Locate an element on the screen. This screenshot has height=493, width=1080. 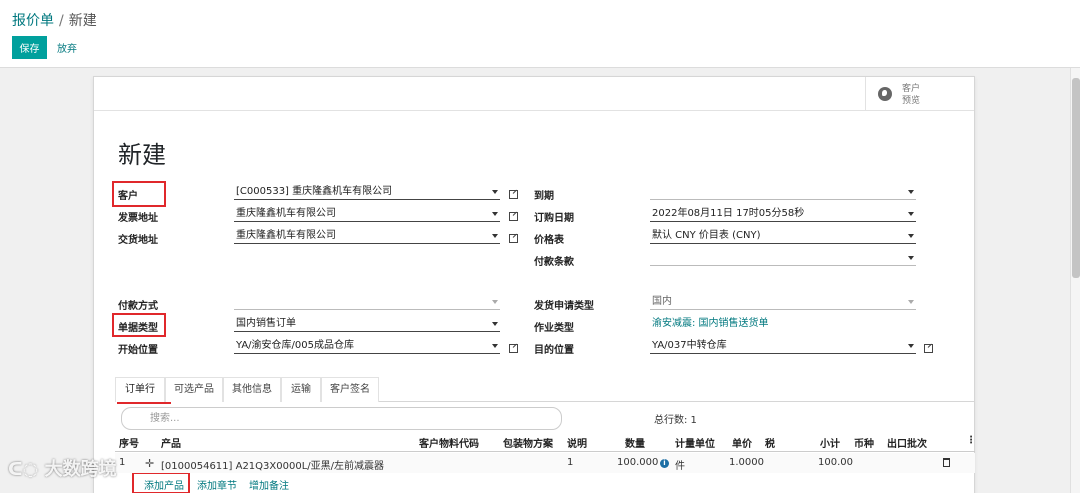
add-product-link: 添加产品 is located at coordinates (164, 484).